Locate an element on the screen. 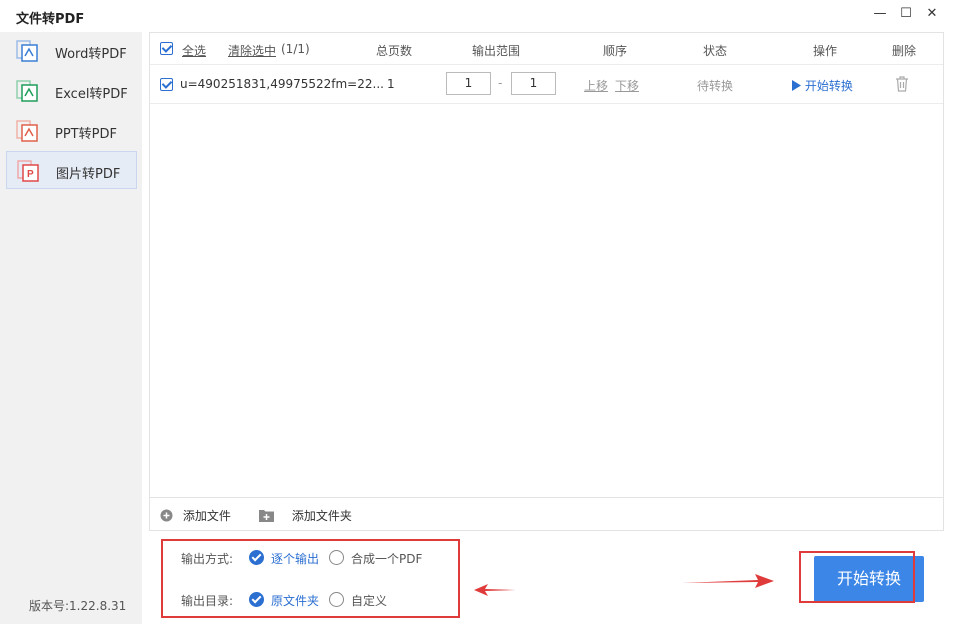  output-mode-merge-label: 合成一个PDF is located at coordinates (386, 558).